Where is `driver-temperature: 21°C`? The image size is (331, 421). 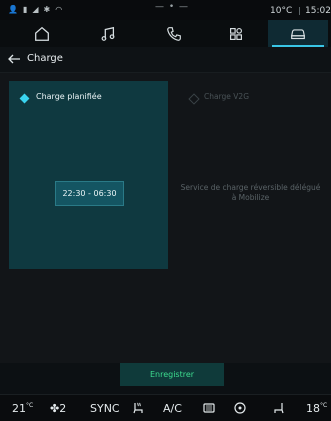
driver-temperature: 21°C is located at coordinates (22, 408).